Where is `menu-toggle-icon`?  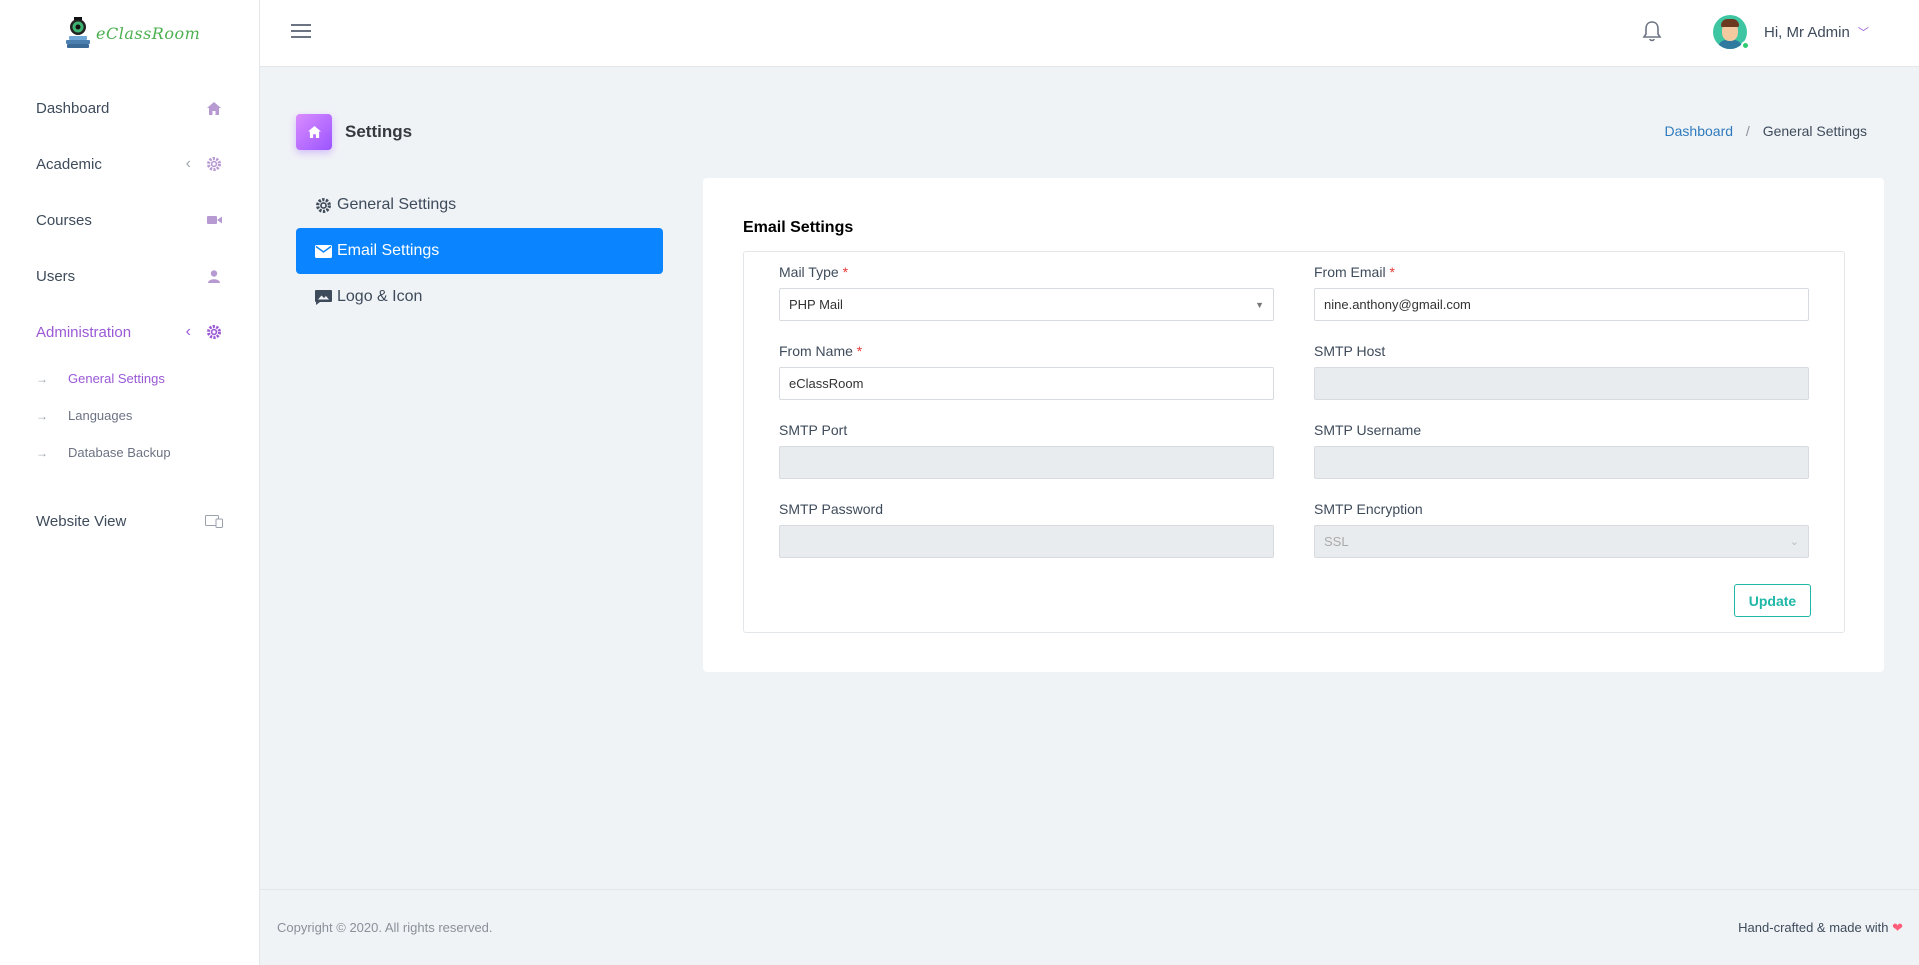
menu-toggle-icon is located at coordinates (301, 31).